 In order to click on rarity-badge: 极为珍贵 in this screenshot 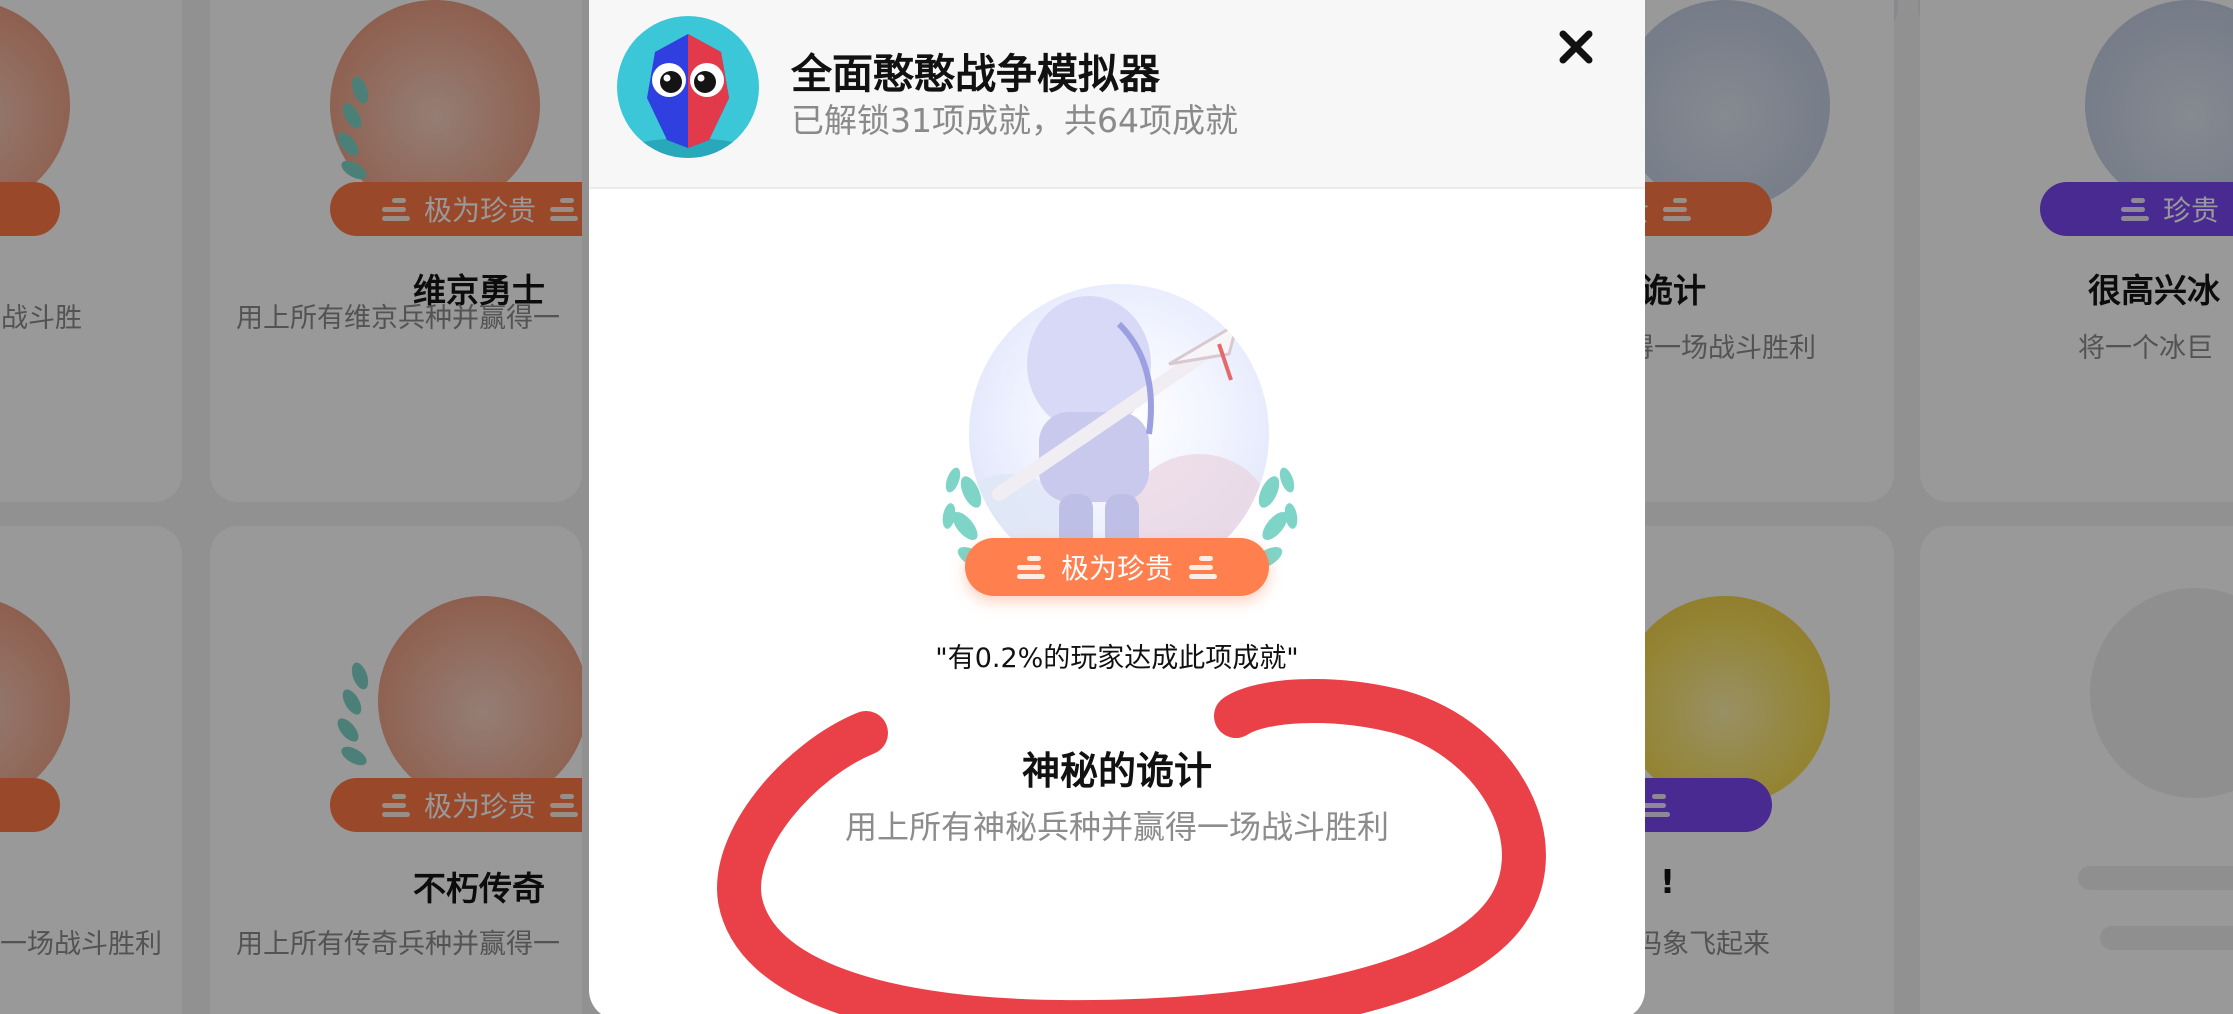, I will do `click(1117, 567)`.